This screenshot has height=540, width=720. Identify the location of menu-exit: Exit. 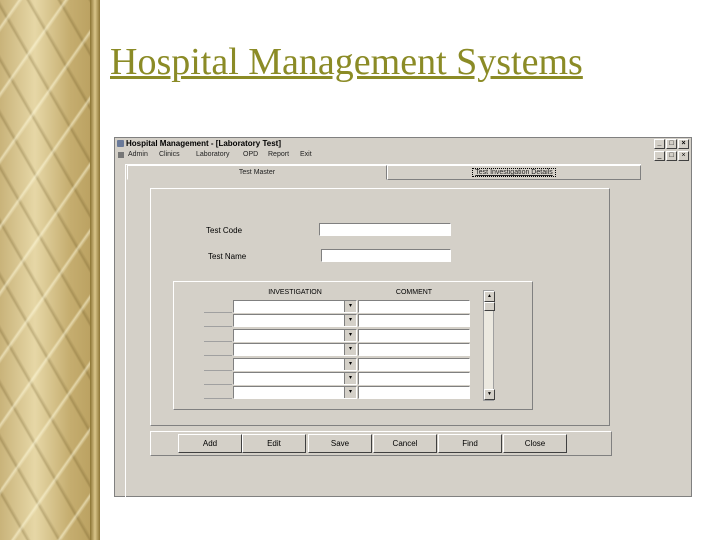
(306, 155).